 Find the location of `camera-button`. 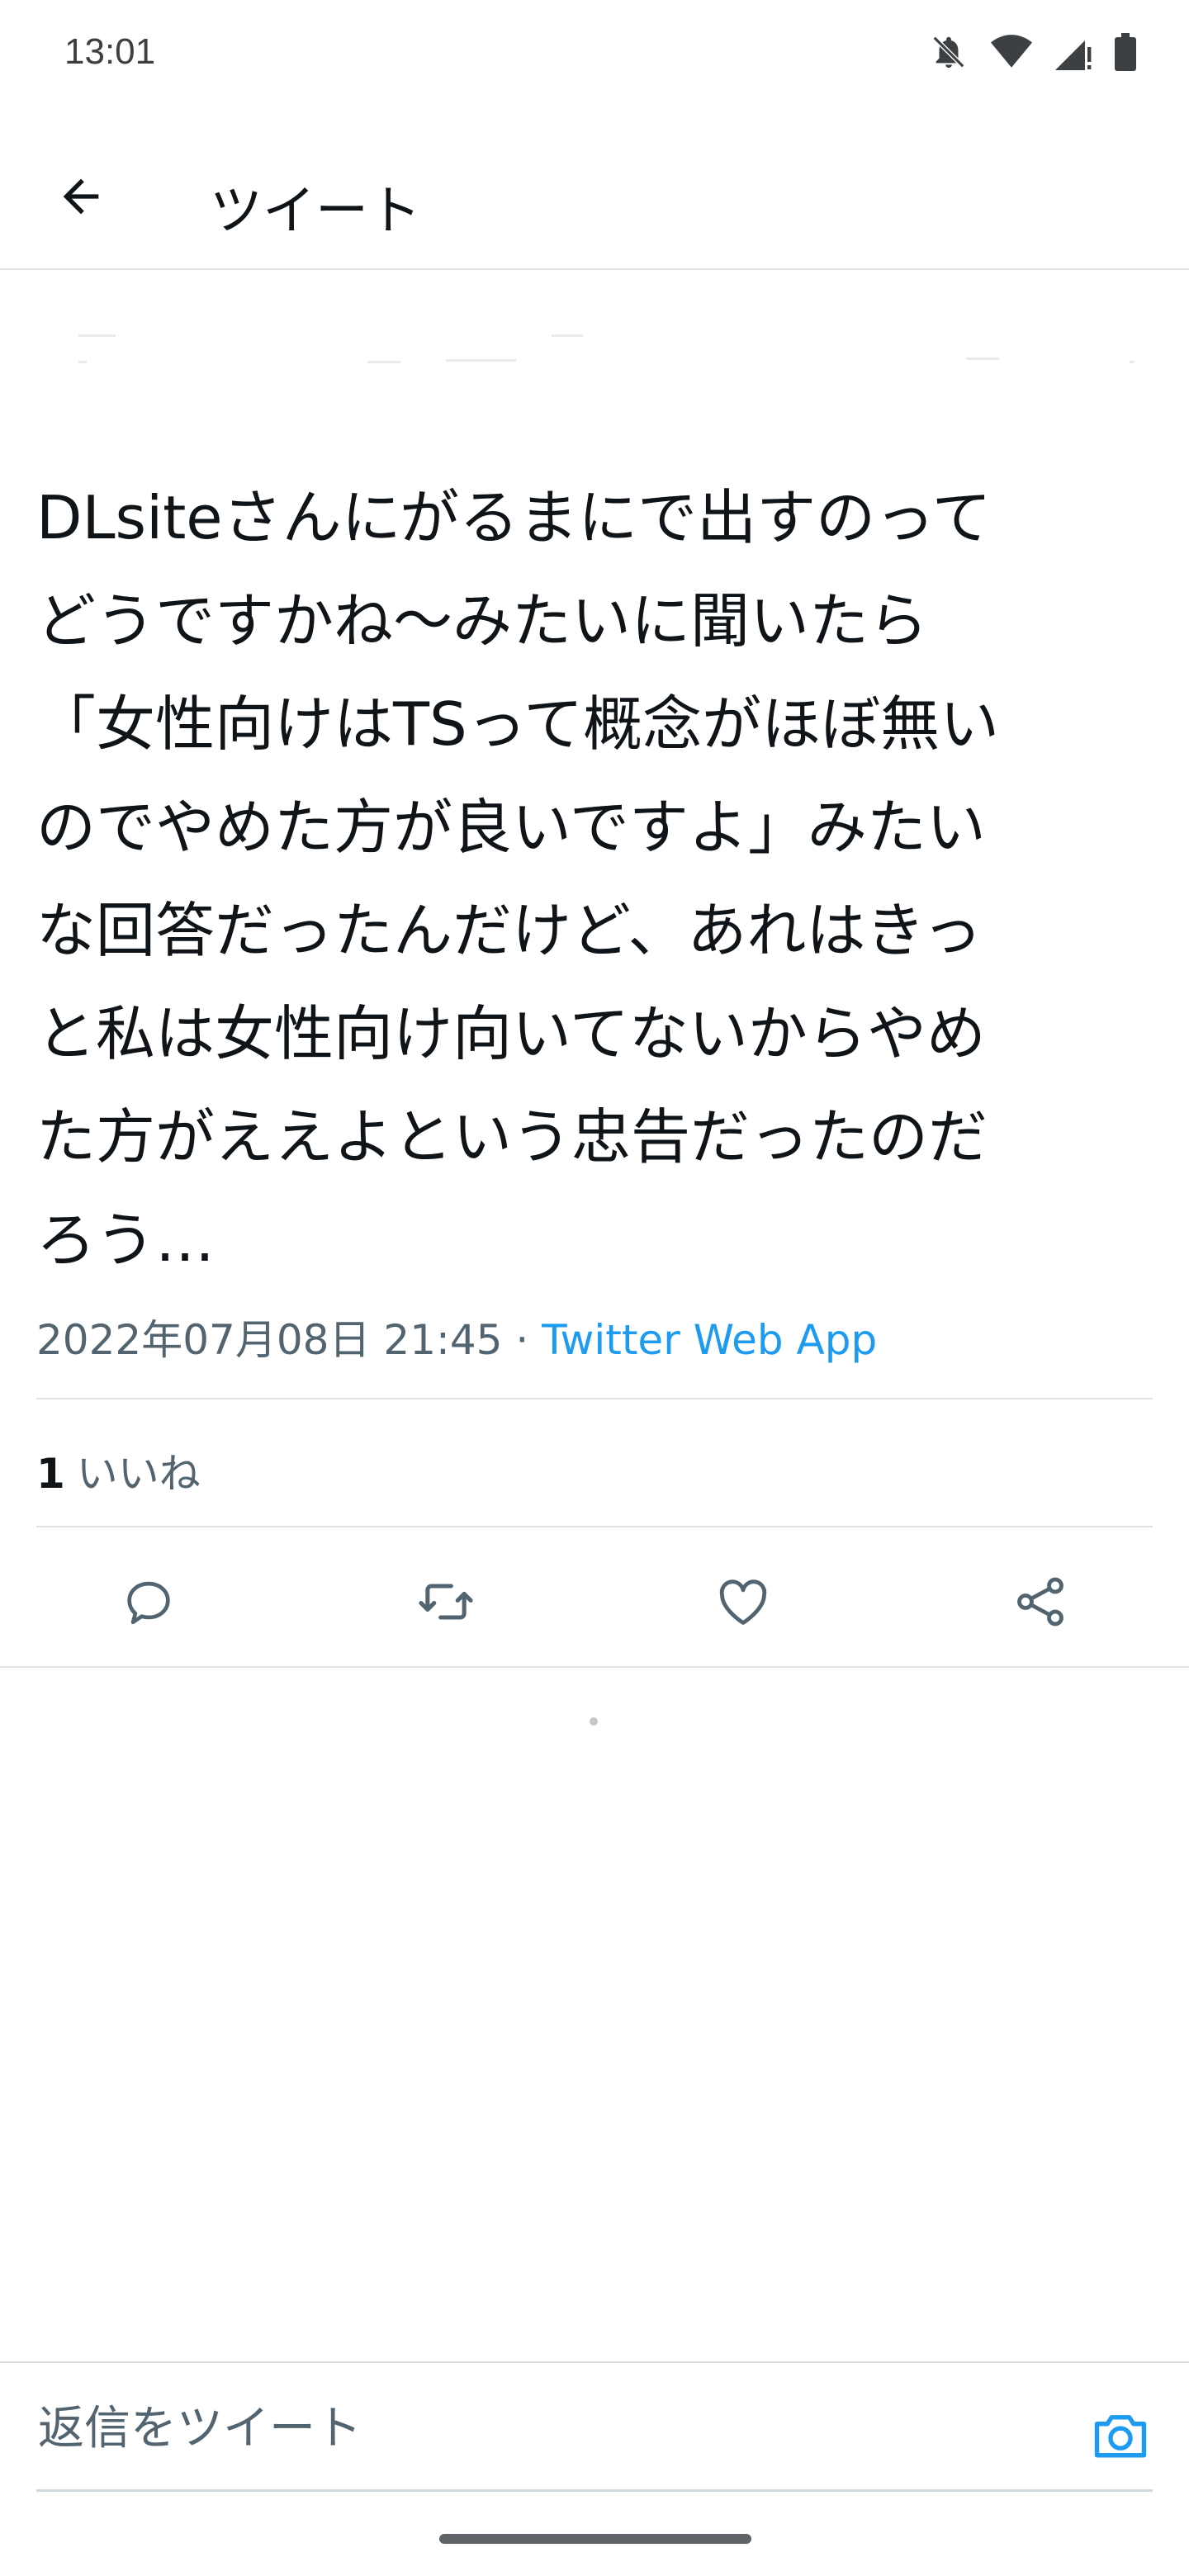

camera-button is located at coordinates (1120, 2435).